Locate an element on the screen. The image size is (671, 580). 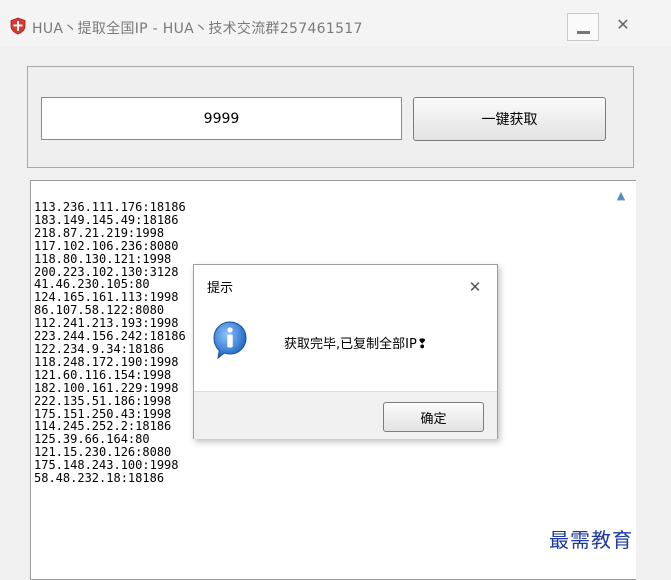
ok-button: 确定 is located at coordinates (433, 417).